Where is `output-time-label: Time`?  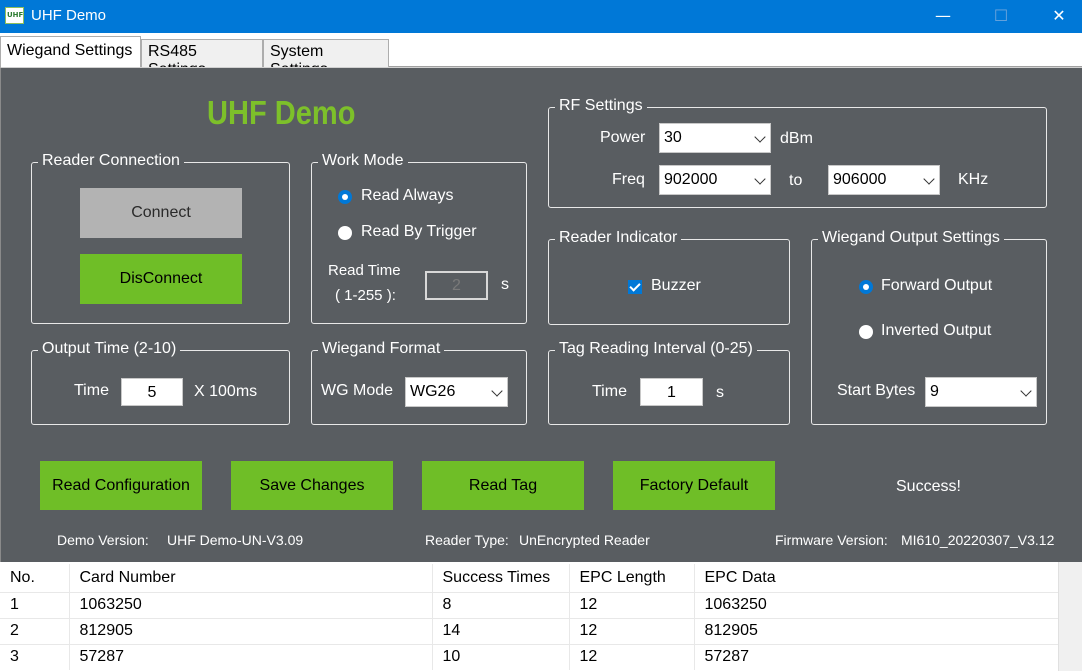 output-time-label: Time is located at coordinates (91, 390).